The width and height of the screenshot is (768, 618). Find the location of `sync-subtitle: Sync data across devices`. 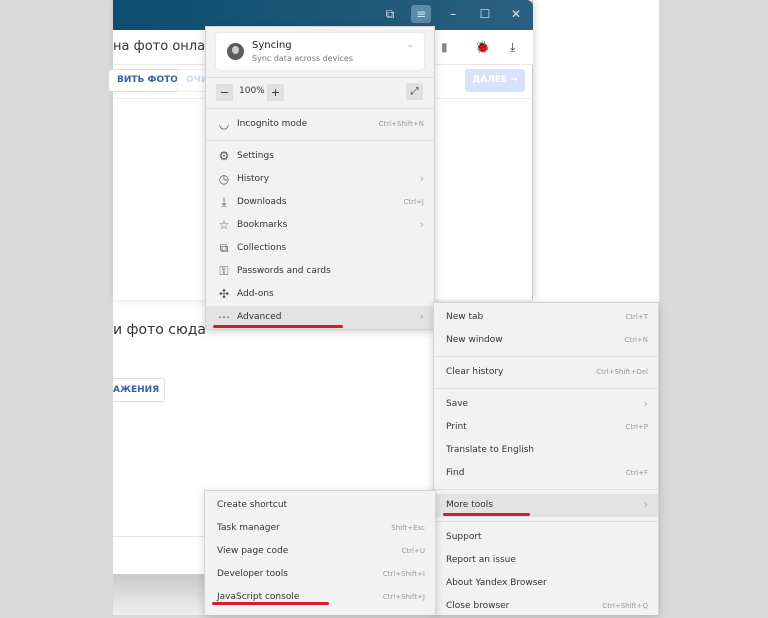

sync-subtitle: Sync data across devices is located at coordinates (303, 58).